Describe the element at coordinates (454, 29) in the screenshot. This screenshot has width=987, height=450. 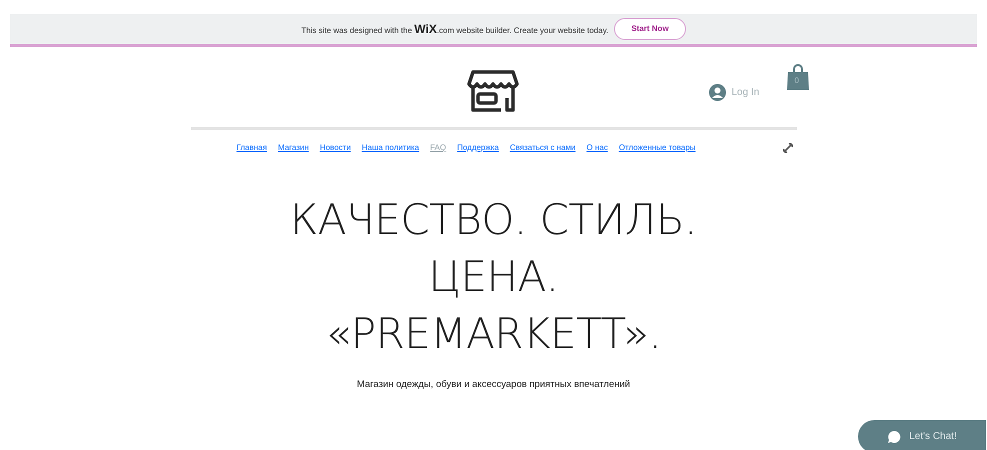
I see `banner-text: This site was designed with the WiX.com website builder. Create your website today.` at that location.